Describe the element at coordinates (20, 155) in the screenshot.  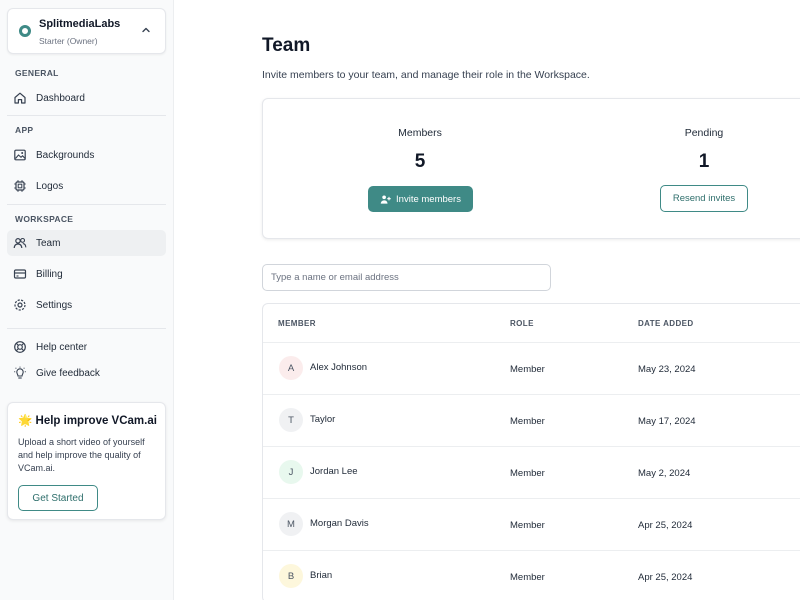
I see `image-icon` at that location.